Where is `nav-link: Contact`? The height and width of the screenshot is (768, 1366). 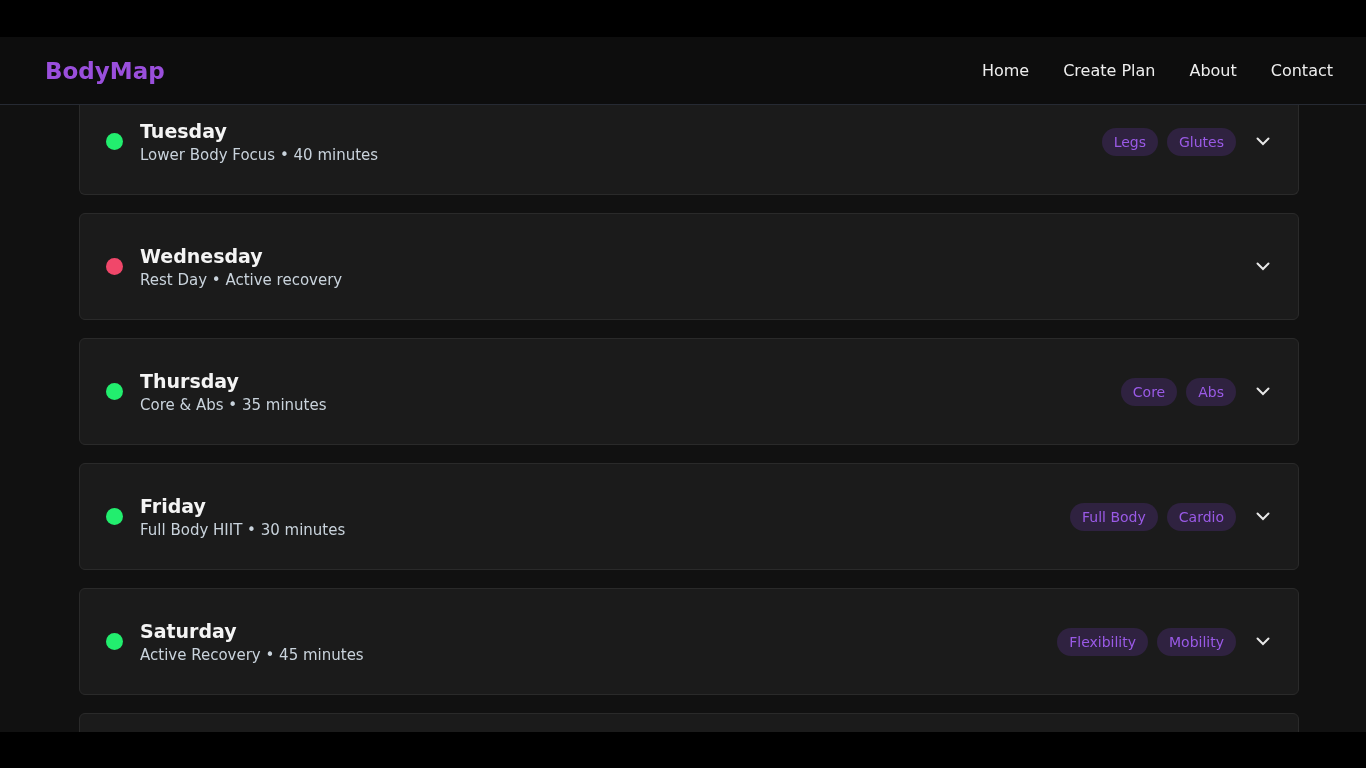
nav-link: Contact is located at coordinates (1301, 70).